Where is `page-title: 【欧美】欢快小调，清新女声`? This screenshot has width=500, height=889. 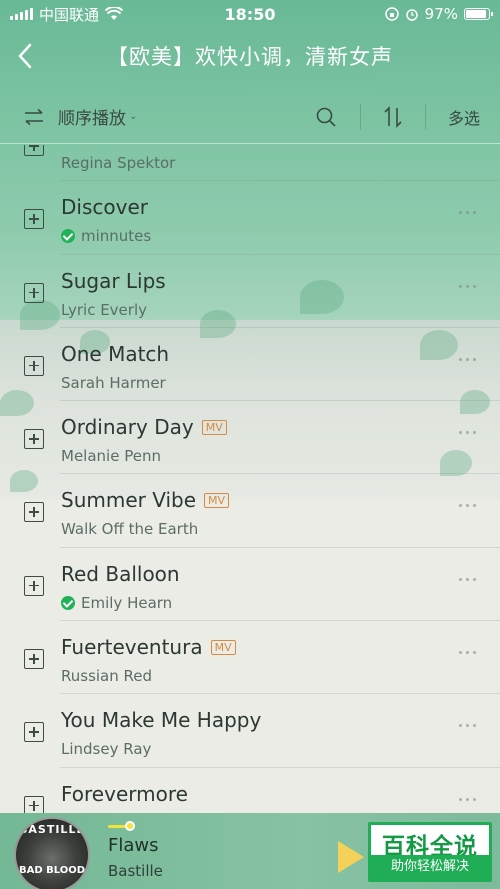 page-title: 【欧美】欢快小调，清新女声 is located at coordinates (250, 57).